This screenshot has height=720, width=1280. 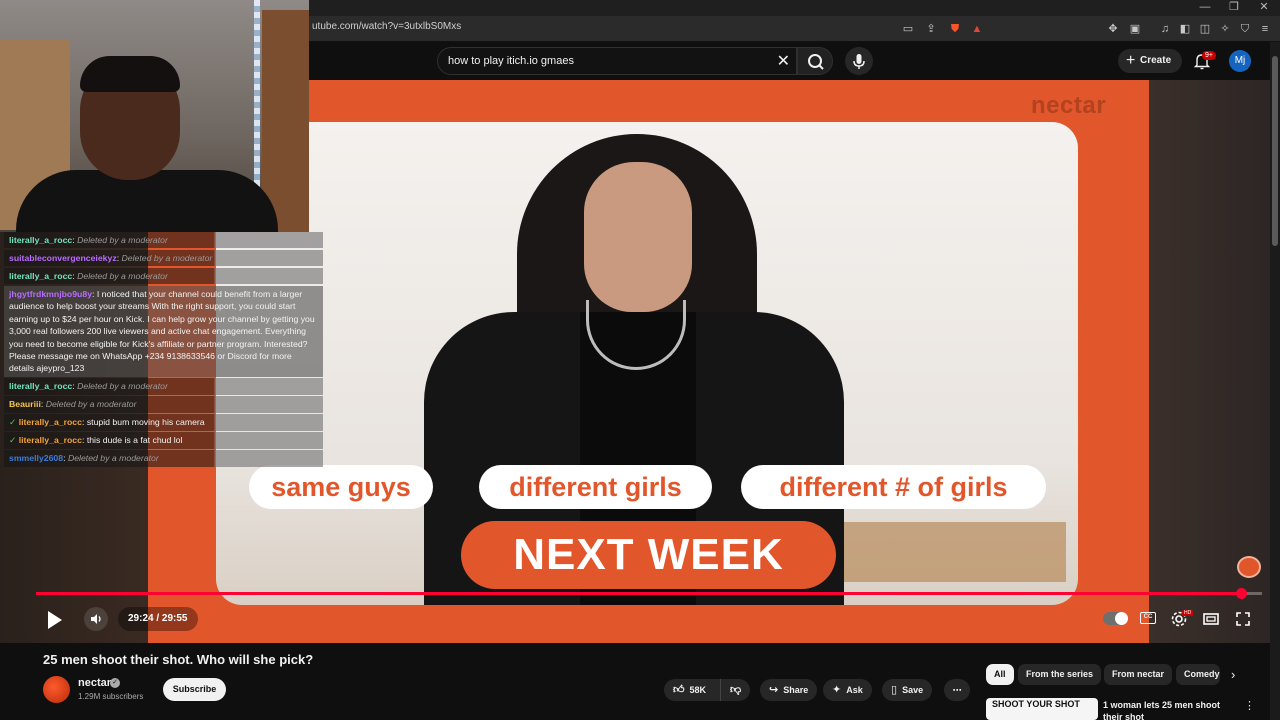 I want to click on clear-search-icon: ✕, so click(x=783, y=61).